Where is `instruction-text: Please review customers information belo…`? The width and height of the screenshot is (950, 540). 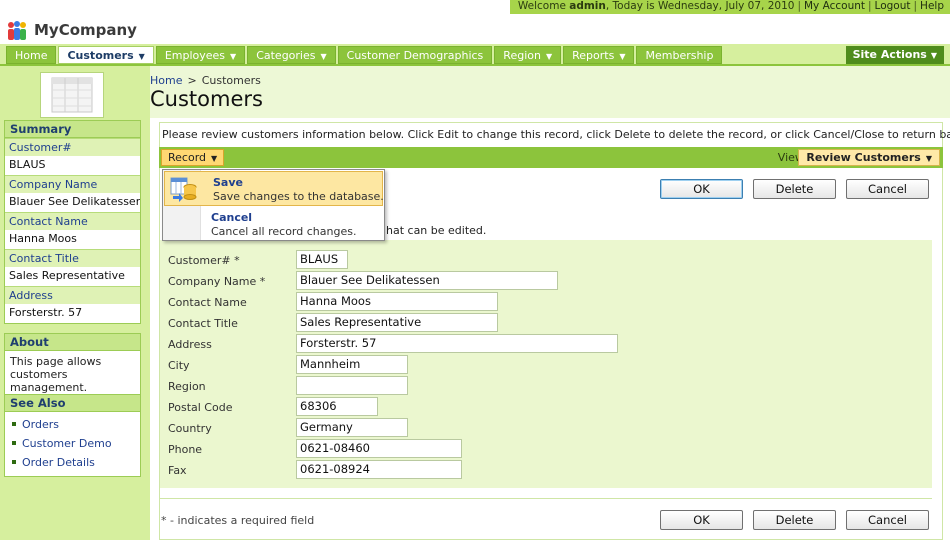
instruction-text: Please review customers information belo… is located at coordinates (556, 134).